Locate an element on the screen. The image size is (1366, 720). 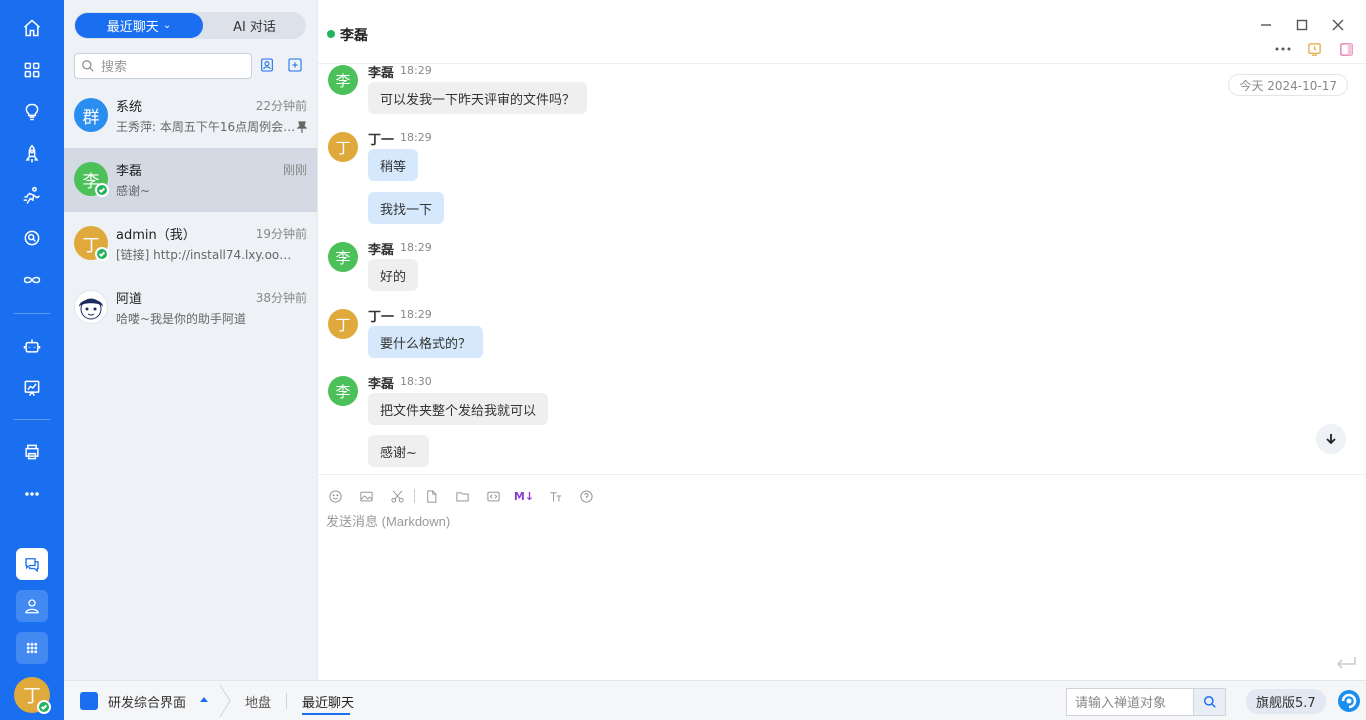
folder-icon is located at coordinates (462, 496).